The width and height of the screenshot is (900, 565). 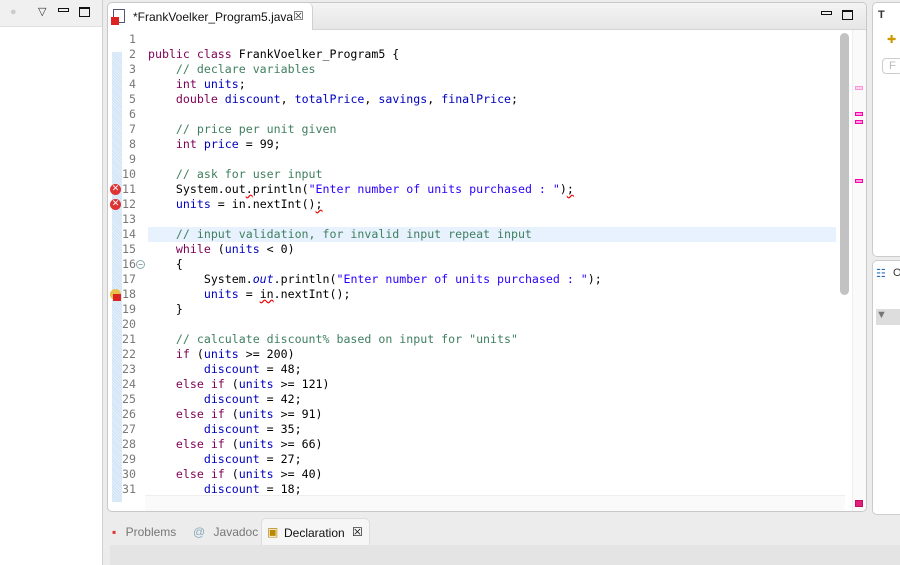 I want to click on error-summary-marker, so click(x=859, y=503).